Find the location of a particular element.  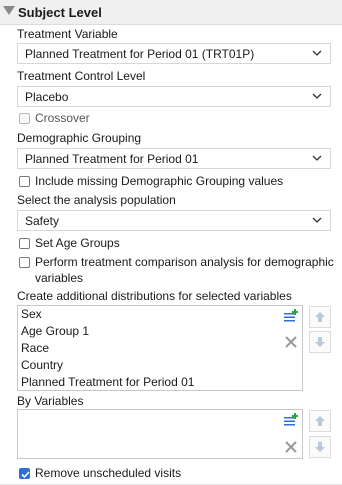

demographic-grouping-select: Planned Treatment for Period 01 is located at coordinates (174, 158).